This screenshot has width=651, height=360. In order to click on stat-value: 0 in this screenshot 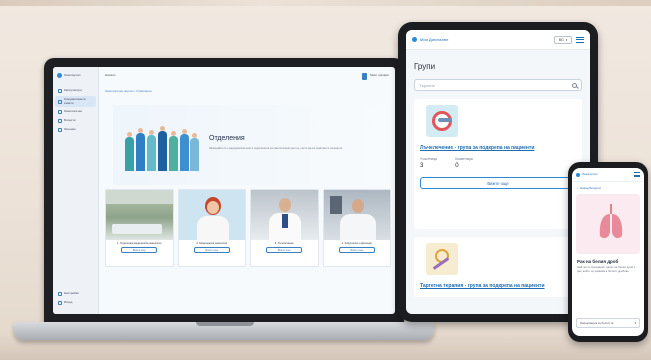, I will do `click(457, 166)`.